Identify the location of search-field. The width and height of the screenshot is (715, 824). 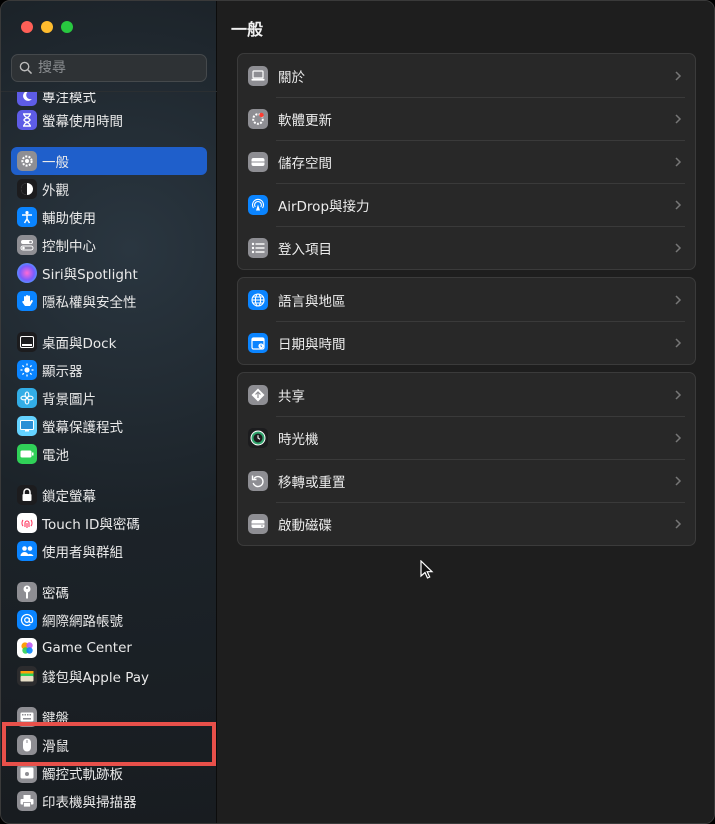
(109, 68).